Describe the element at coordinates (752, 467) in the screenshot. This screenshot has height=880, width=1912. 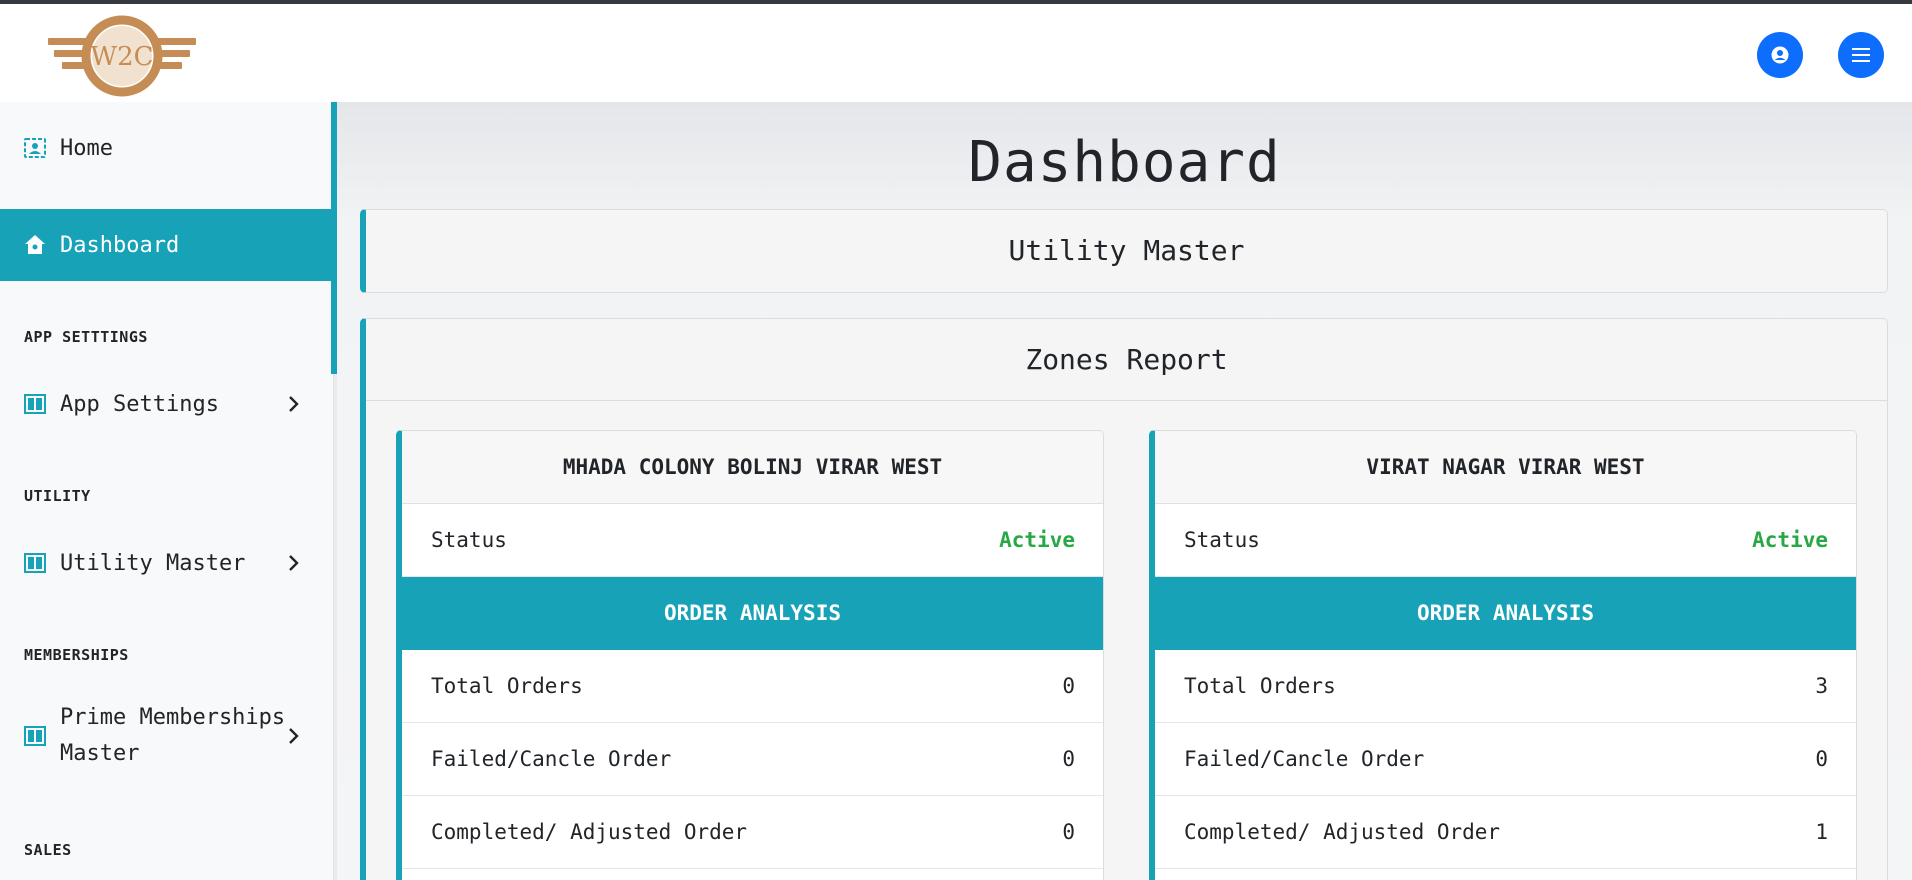
I see `zone-name: MHADA COLONY BOLINJ VIRAR WEST` at that location.